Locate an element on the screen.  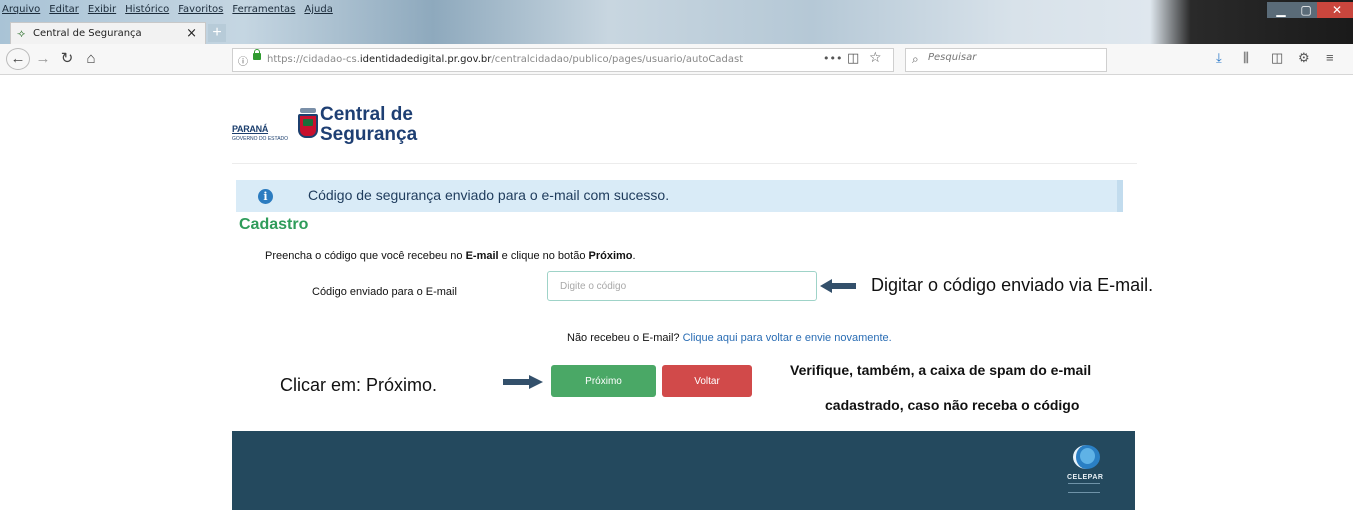
celepar-logo: CELEPAR is located at coordinates (1084, 471).